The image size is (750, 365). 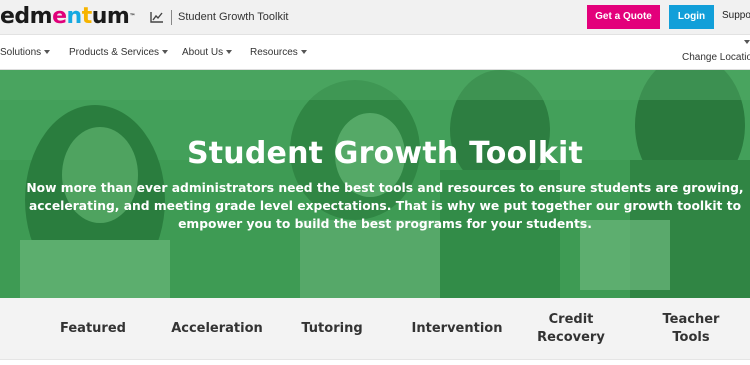 I want to click on nav-item-label: Solutions, so click(x=21, y=52).